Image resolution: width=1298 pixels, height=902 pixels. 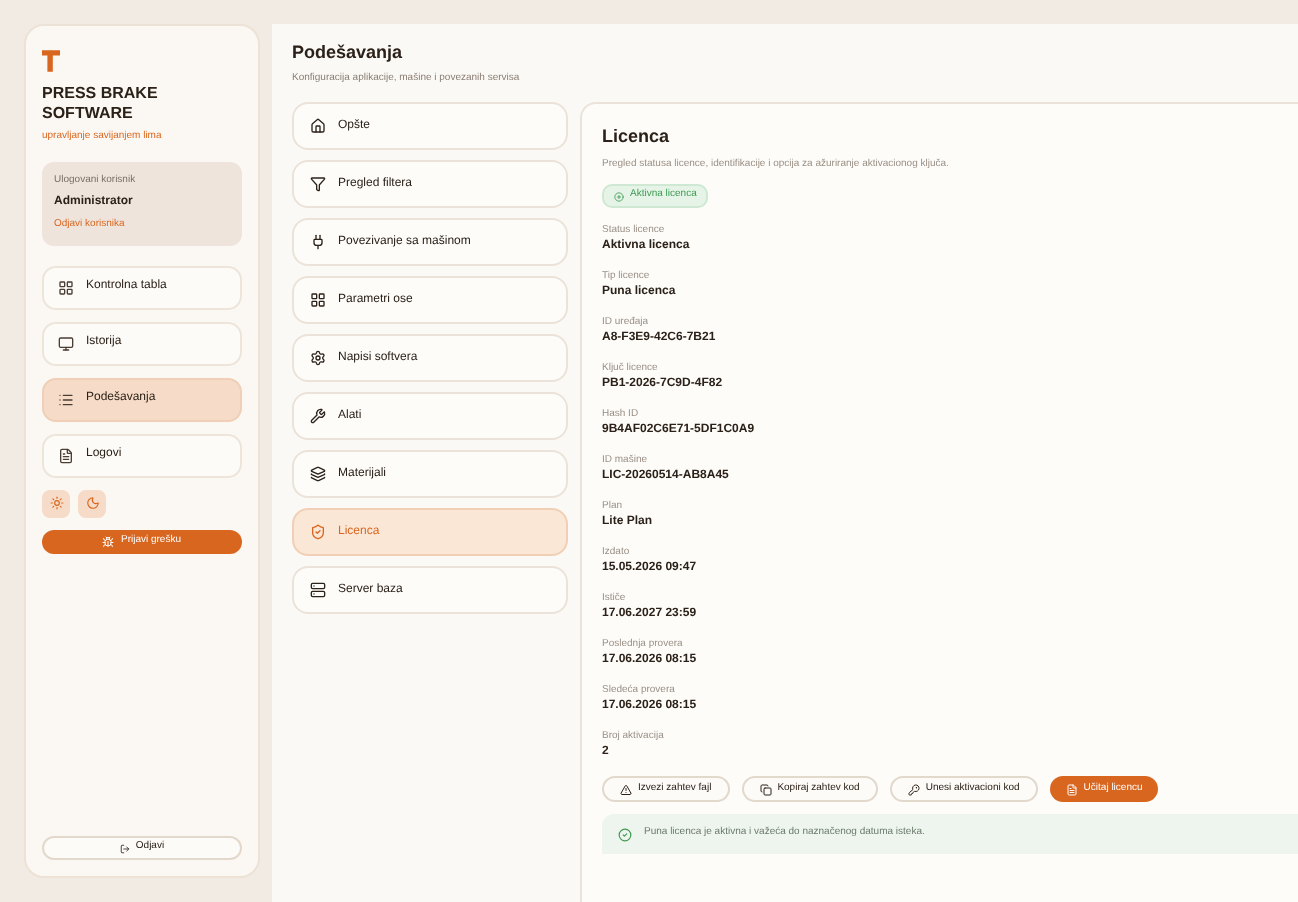 What do you see at coordinates (637, 137) in the screenshot?
I see `license-title: Licenca` at bounding box center [637, 137].